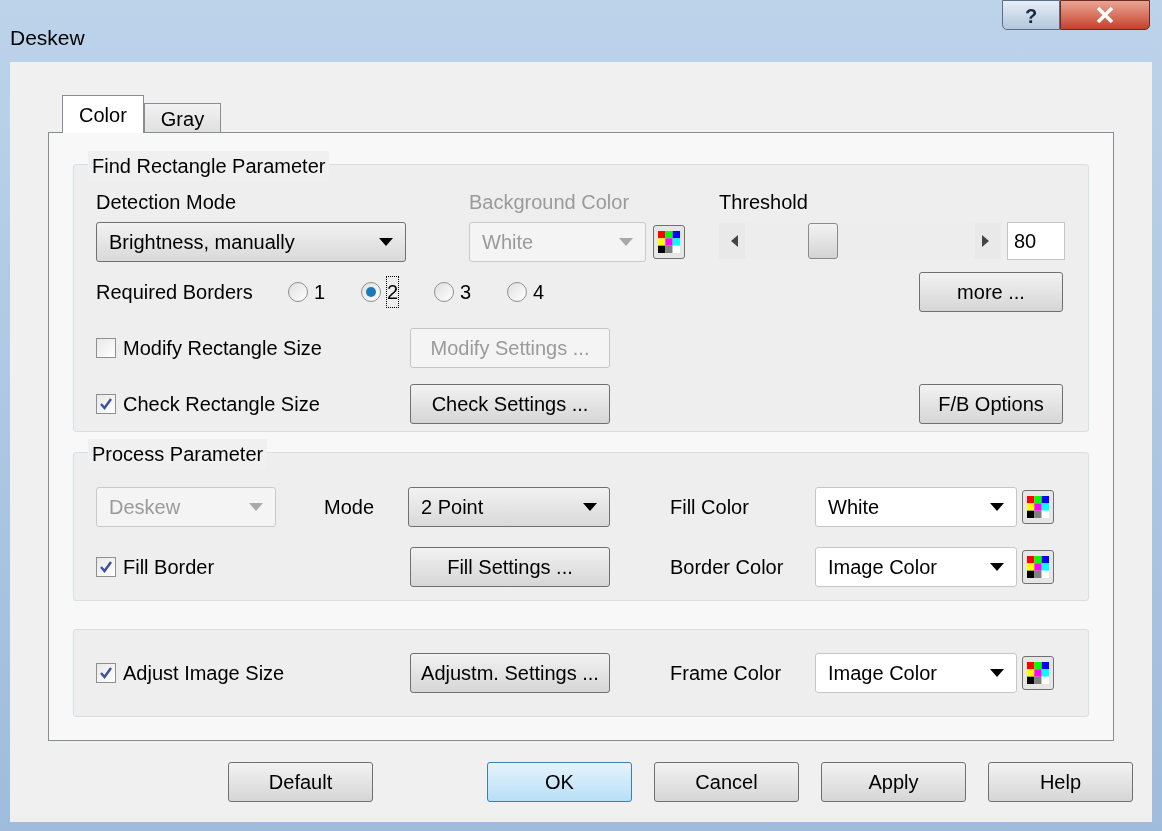 The image size is (1162, 831). Describe the element at coordinates (221, 404) in the screenshot. I see `label: Check Rectangle Size` at that location.